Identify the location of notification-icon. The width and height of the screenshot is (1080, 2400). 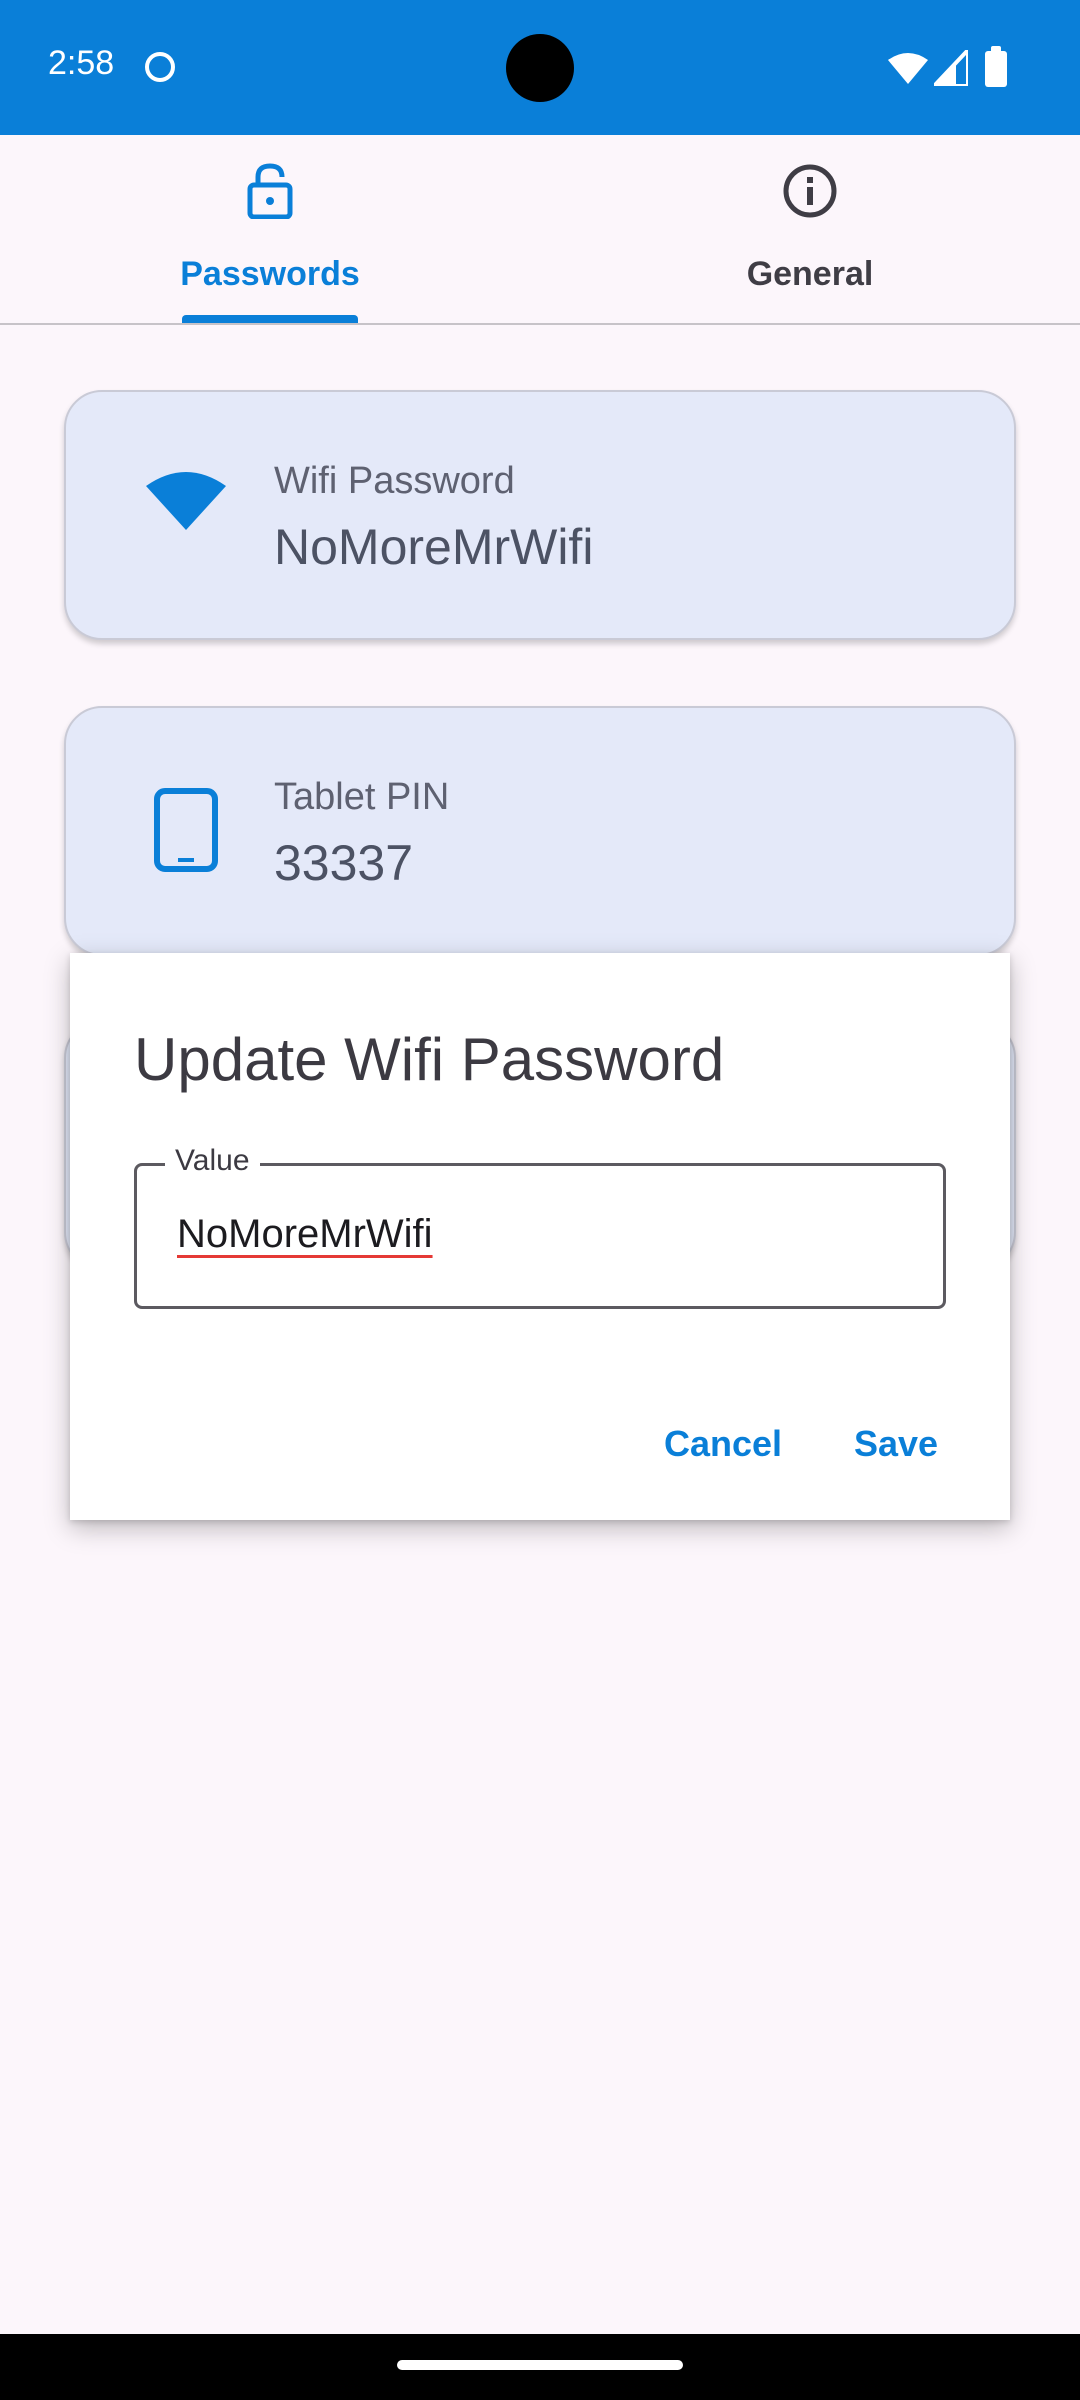
(160, 67).